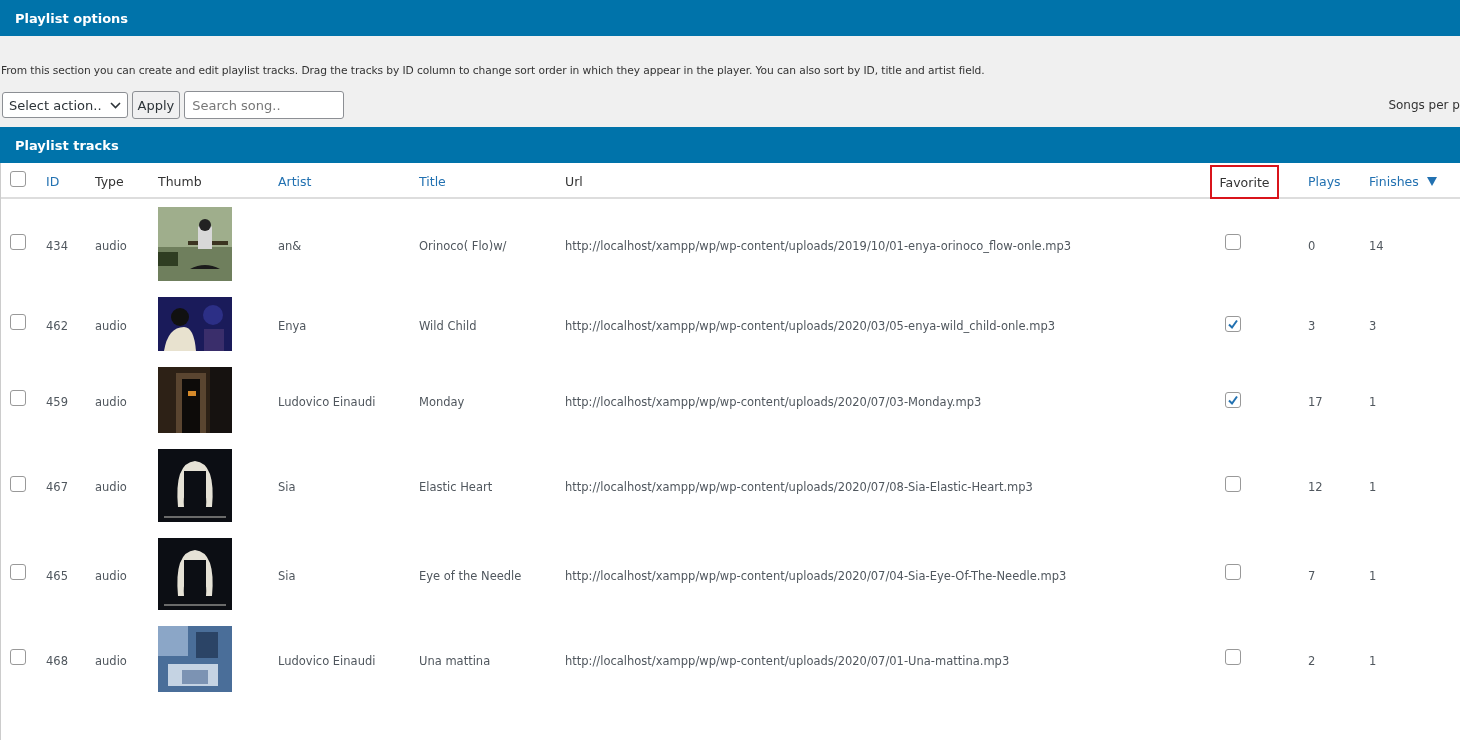  Describe the element at coordinates (773, 401) in the screenshot. I see `url-cell: http://localhost/xampp/wp/wp-content/uploads/2020/07/03-Monday.mp3` at that location.